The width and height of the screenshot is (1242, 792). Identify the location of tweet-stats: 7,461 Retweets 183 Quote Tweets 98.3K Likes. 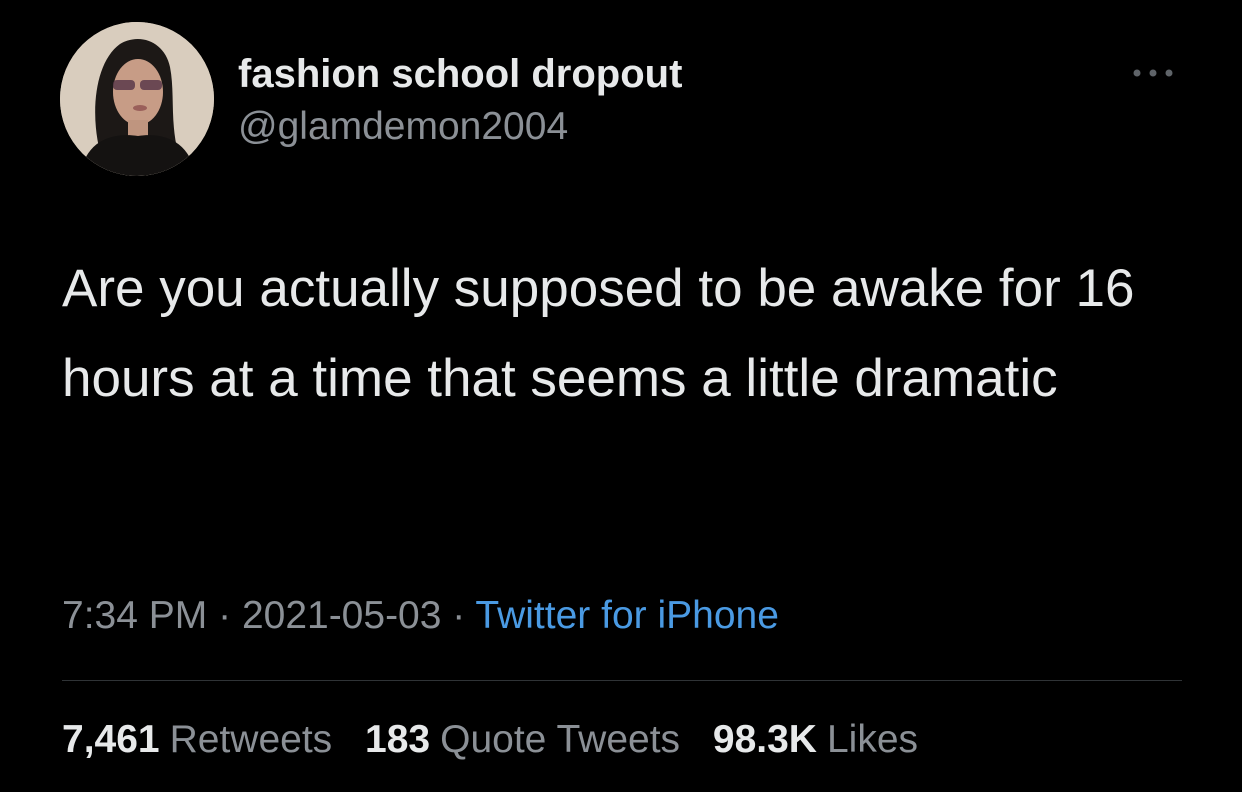
(501, 740).